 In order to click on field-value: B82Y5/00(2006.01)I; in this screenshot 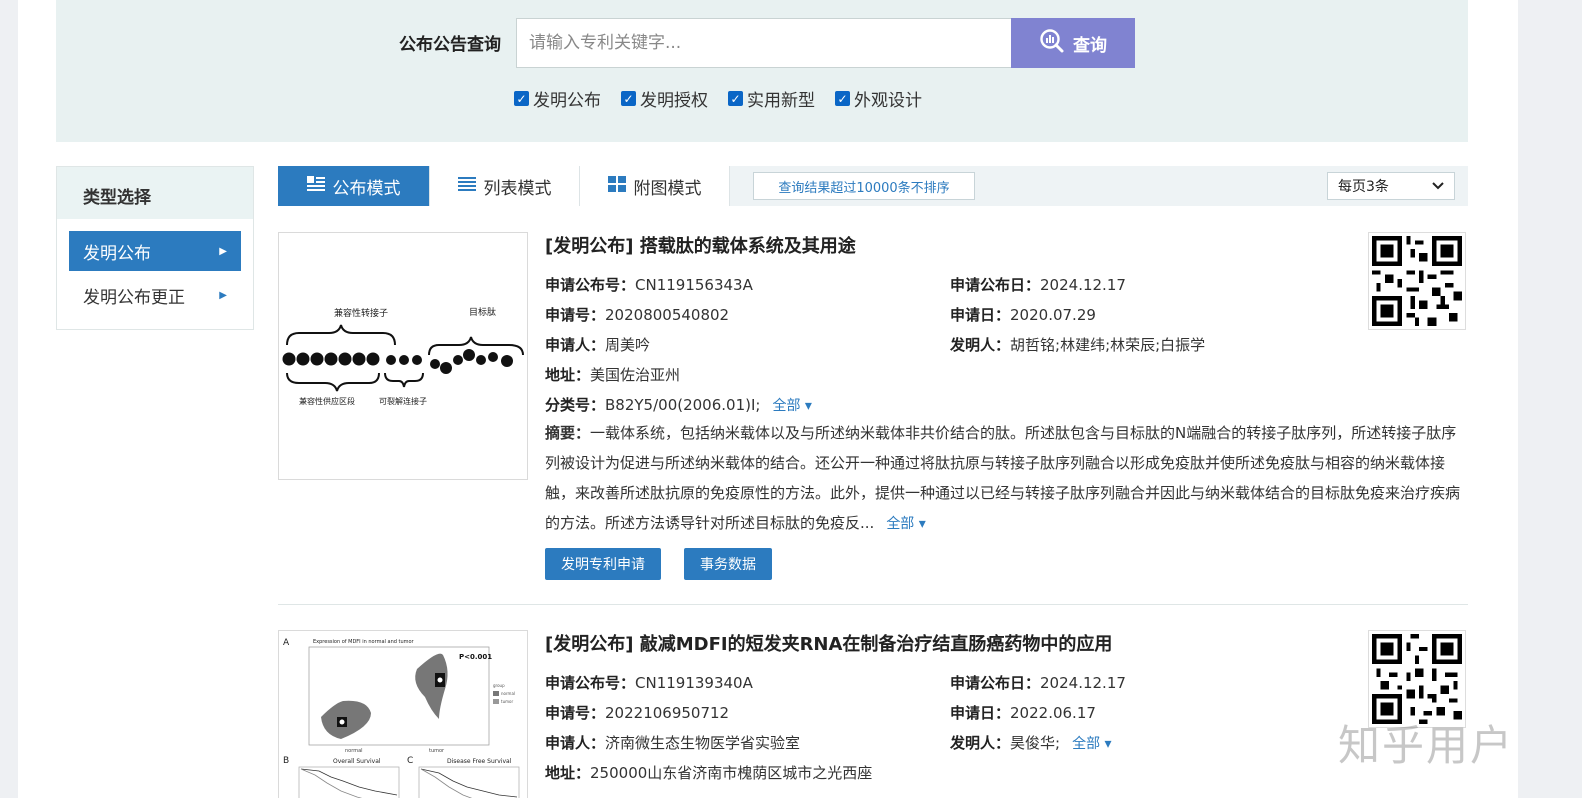, I will do `click(683, 405)`.